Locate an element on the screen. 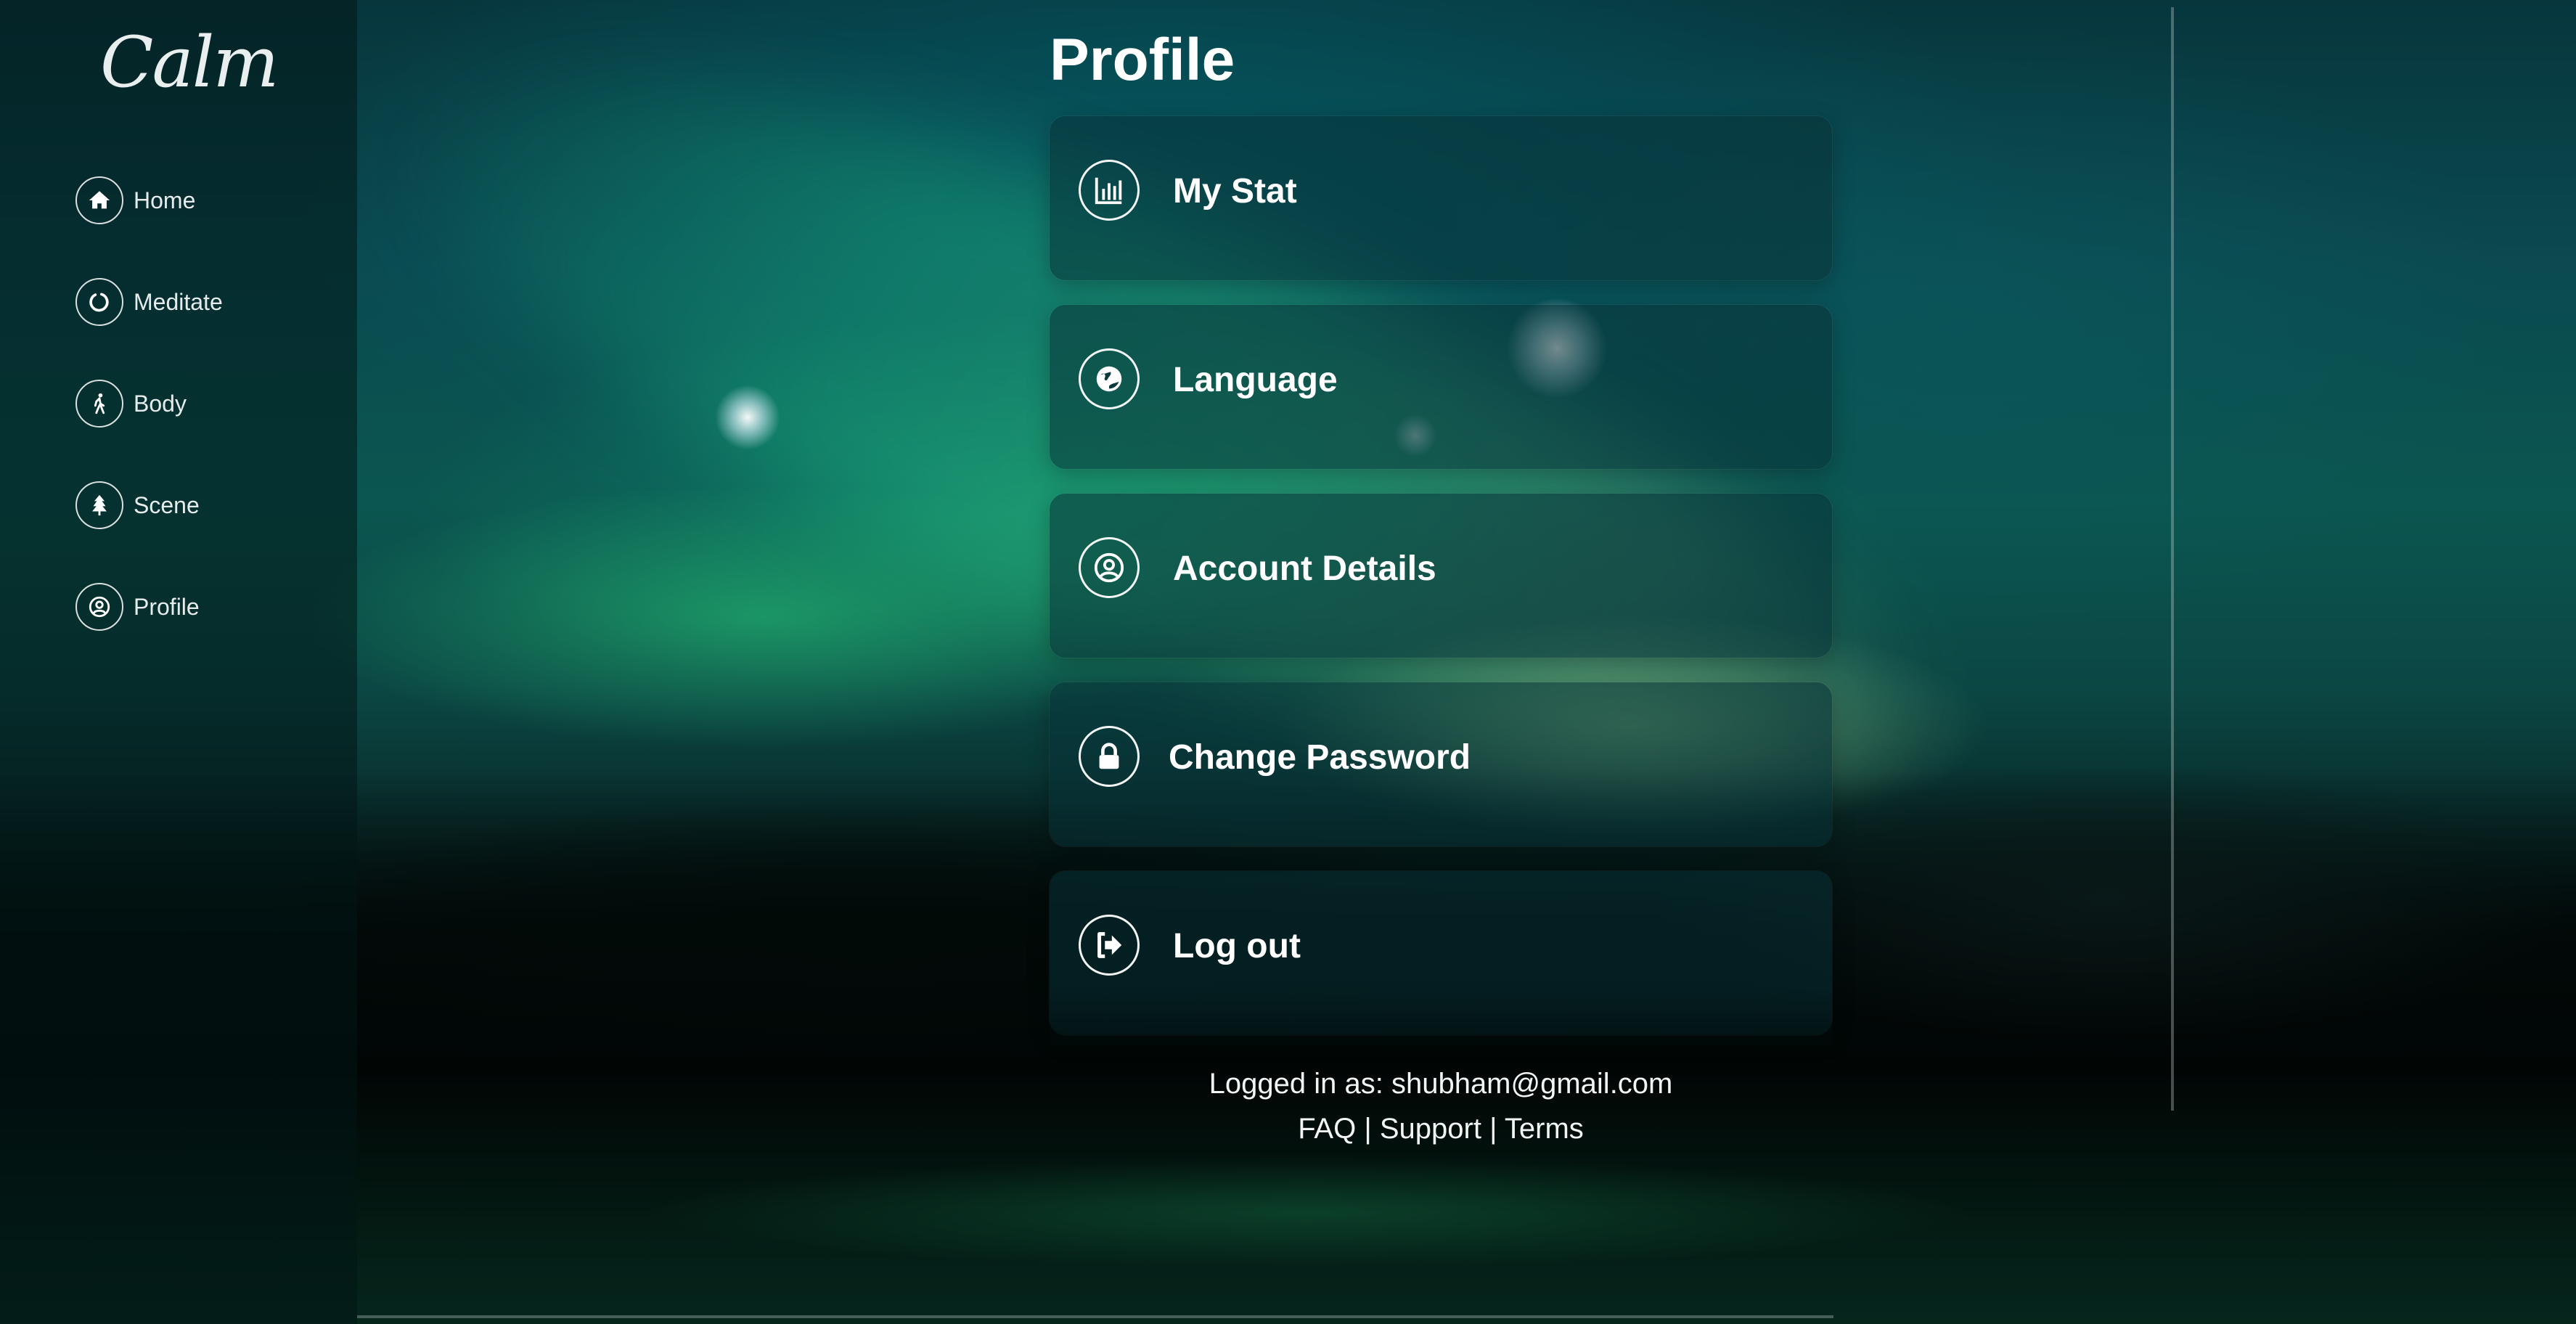 The height and width of the screenshot is (1324, 2576). account-details-button: Account Details is located at coordinates (1441, 576).